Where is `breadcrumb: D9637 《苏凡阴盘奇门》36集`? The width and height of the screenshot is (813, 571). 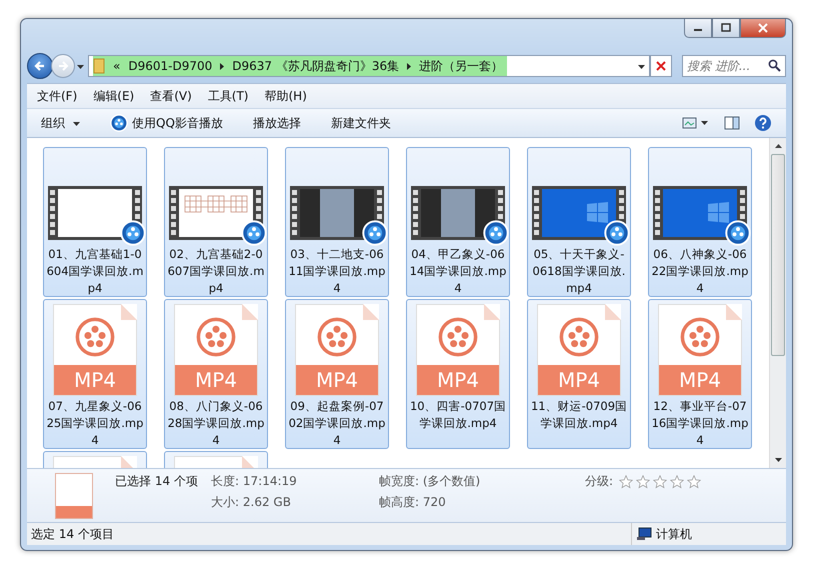 breadcrumb: D9637 《苏凡阴盘奇门》36集 is located at coordinates (316, 66).